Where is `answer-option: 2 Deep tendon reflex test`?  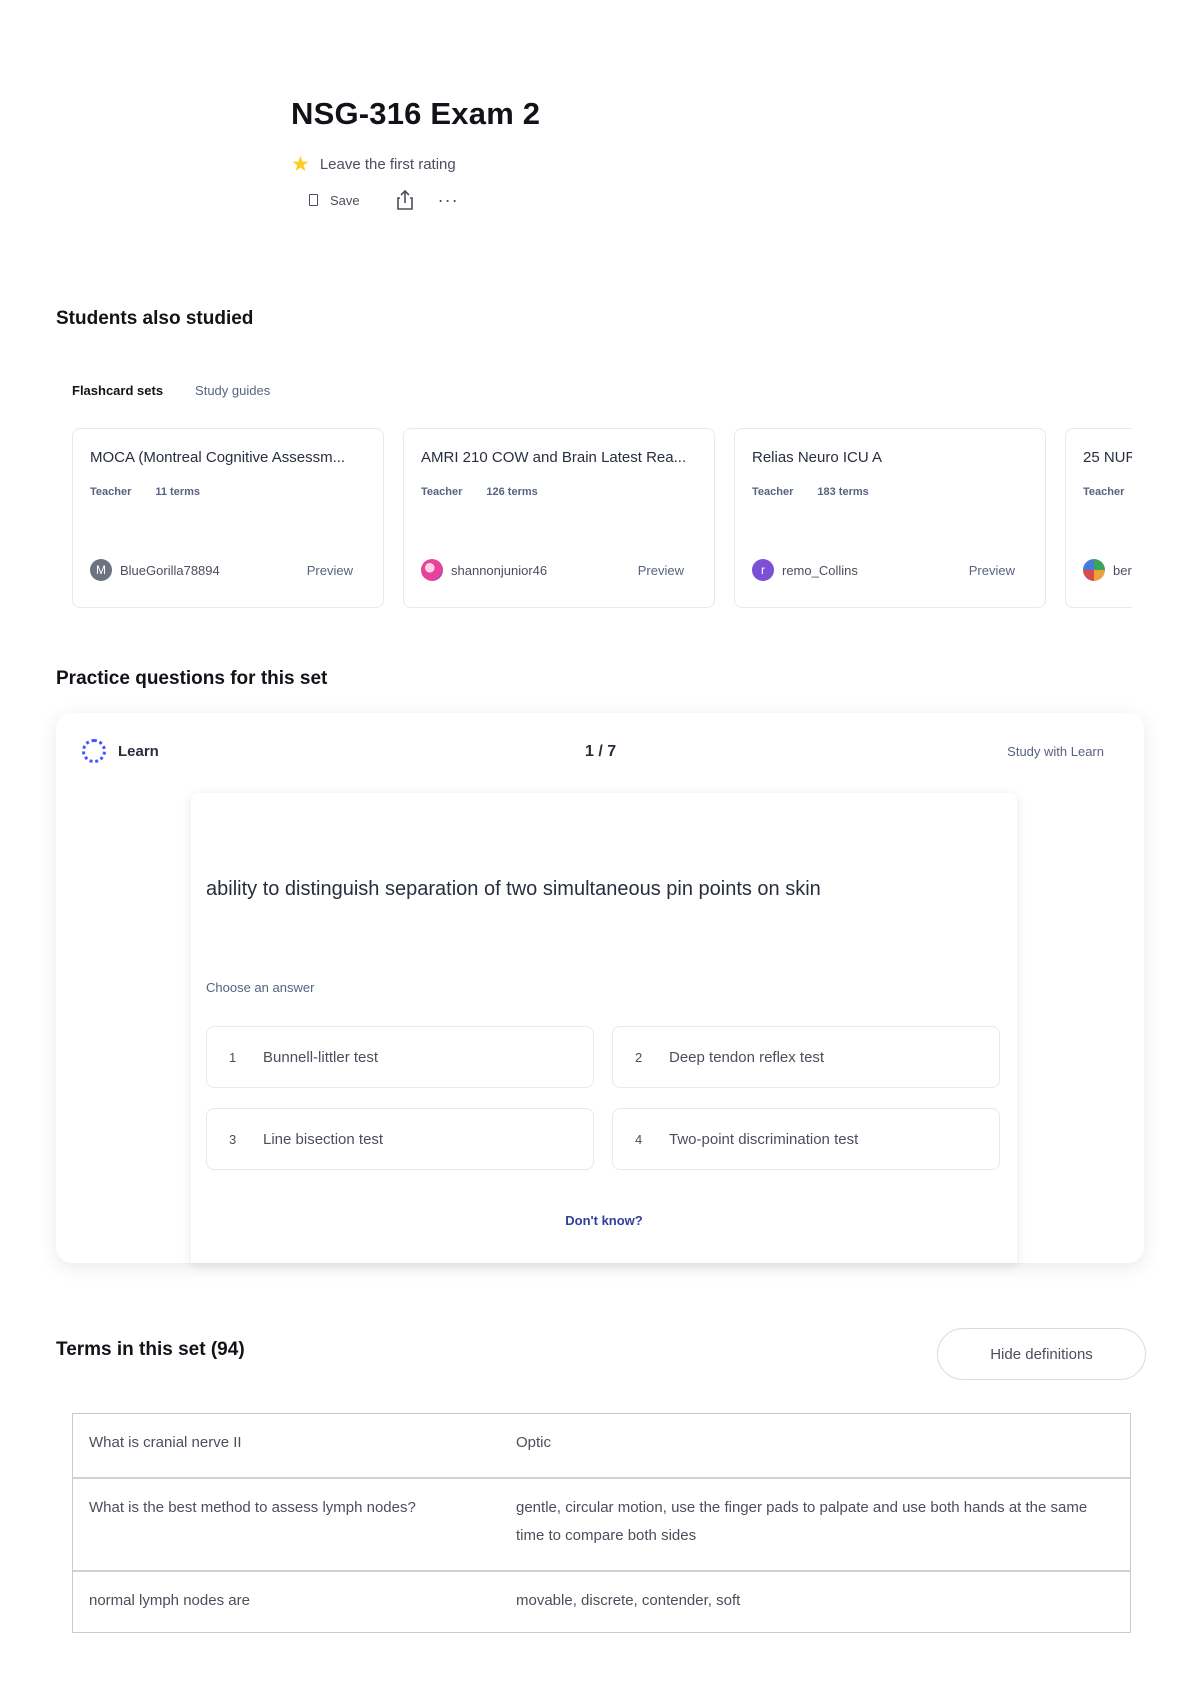 answer-option: 2 Deep tendon reflex test is located at coordinates (806, 1057).